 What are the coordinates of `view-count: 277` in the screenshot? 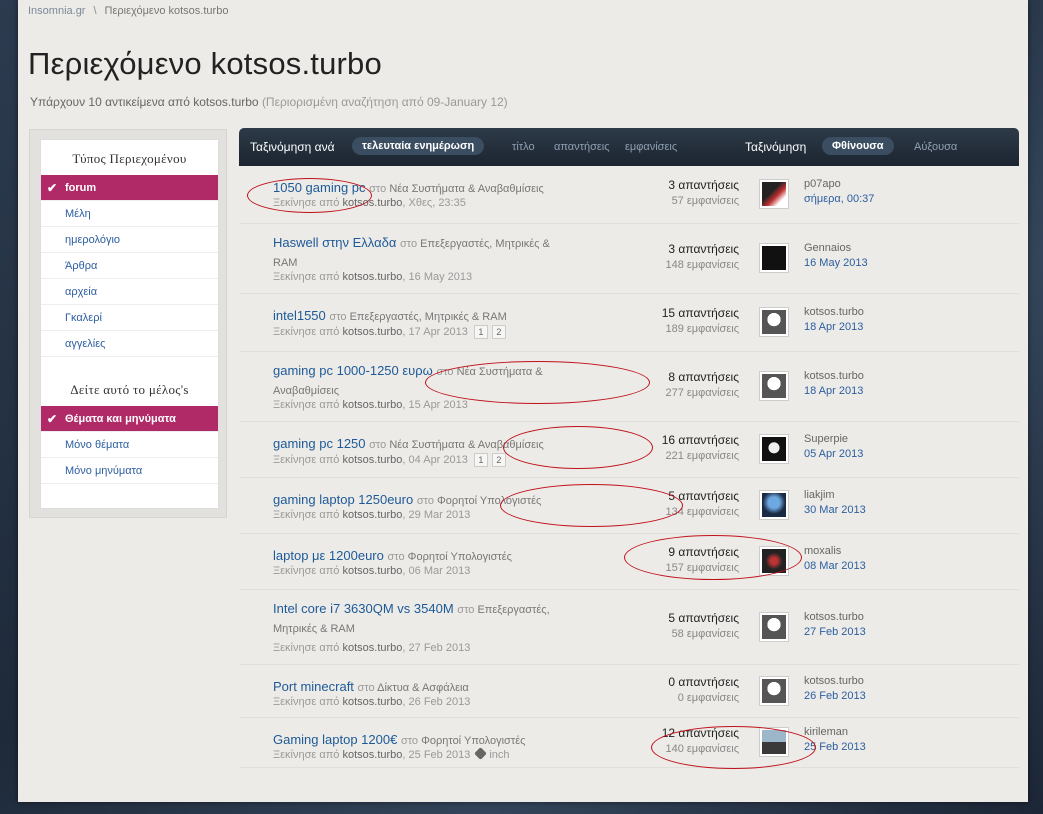 It's located at (674, 393).